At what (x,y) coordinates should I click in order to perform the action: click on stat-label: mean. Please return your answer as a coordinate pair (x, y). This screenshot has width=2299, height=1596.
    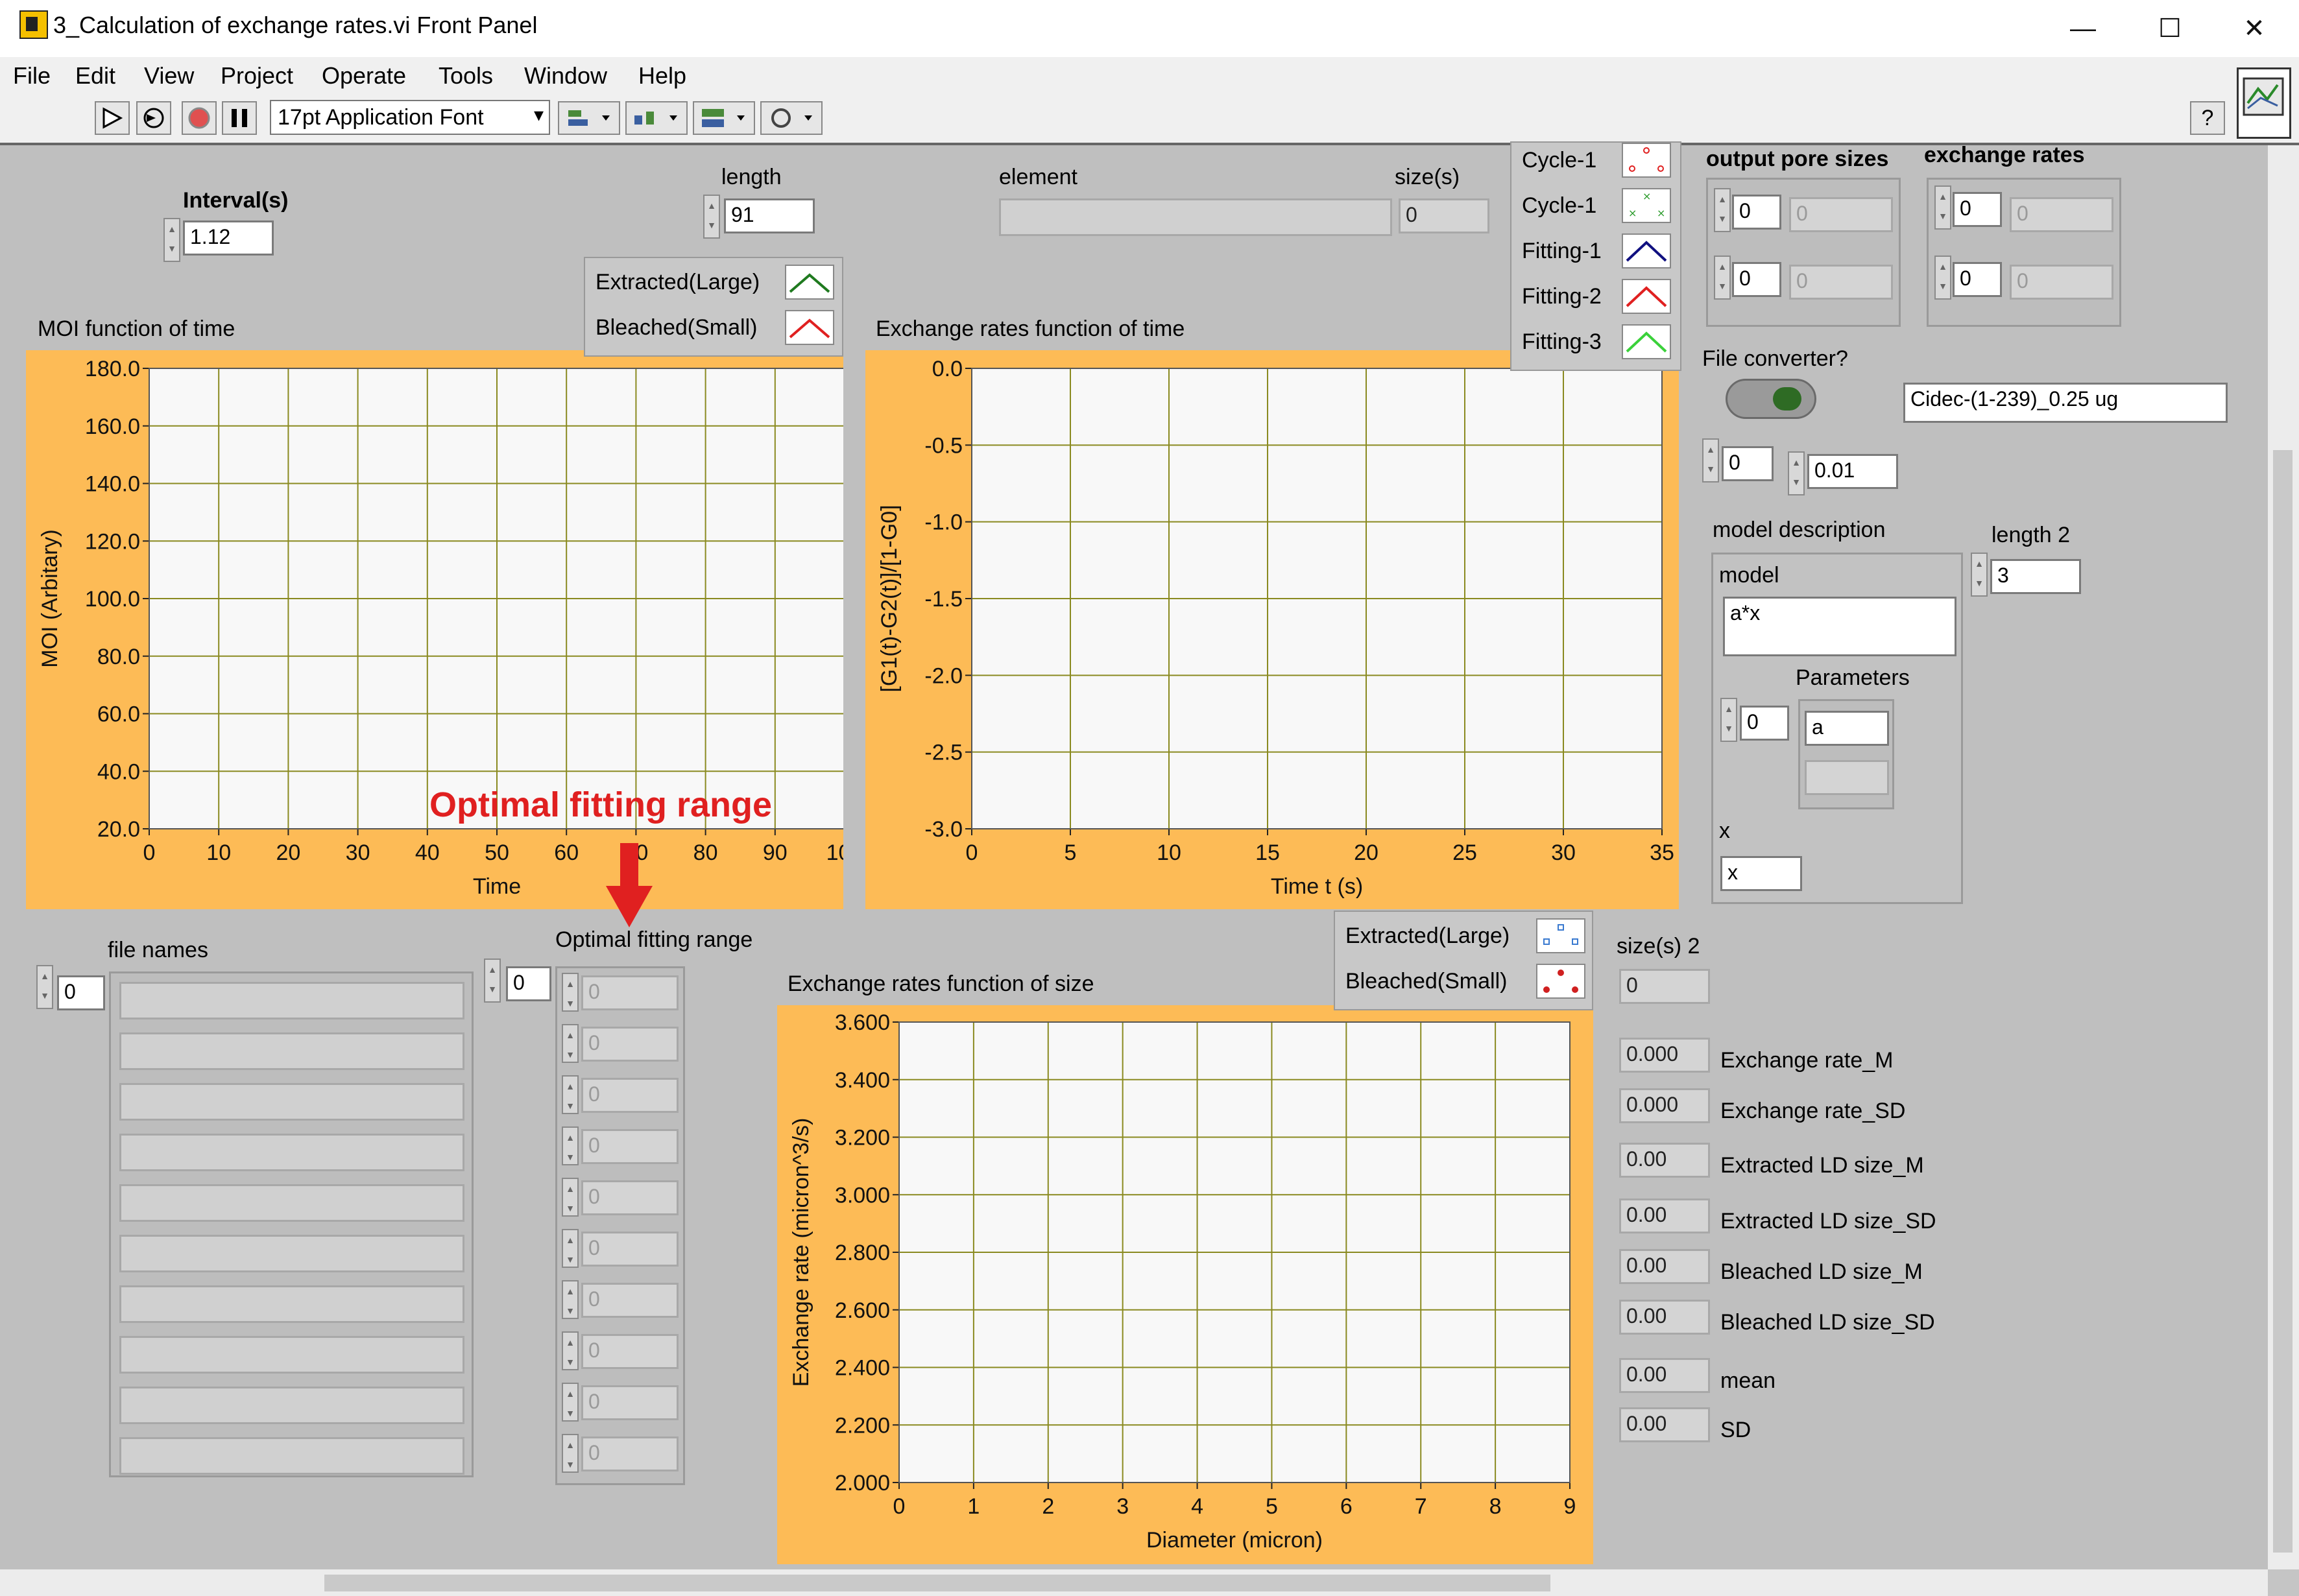
    Looking at the image, I should click on (1748, 1380).